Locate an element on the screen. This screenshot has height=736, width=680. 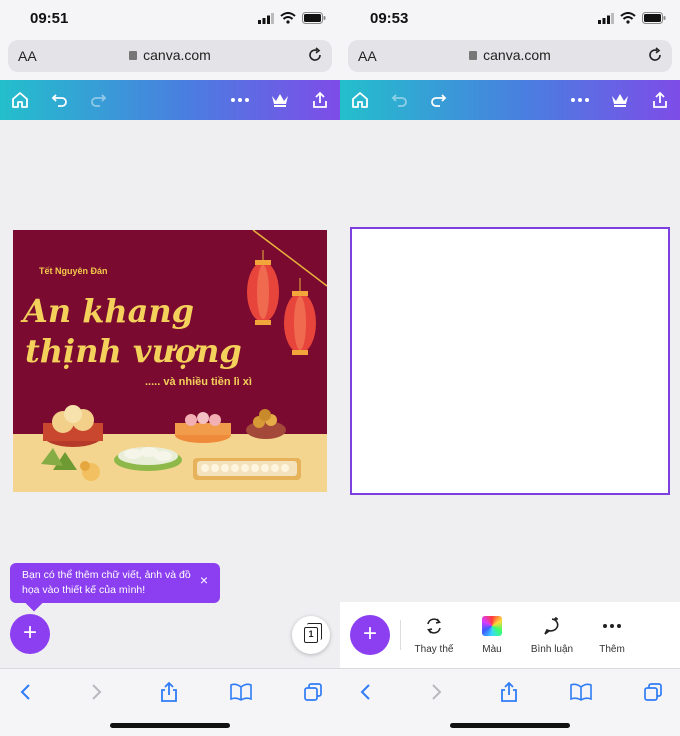
comment-tool: Bình luận is located at coordinates (552, 634).